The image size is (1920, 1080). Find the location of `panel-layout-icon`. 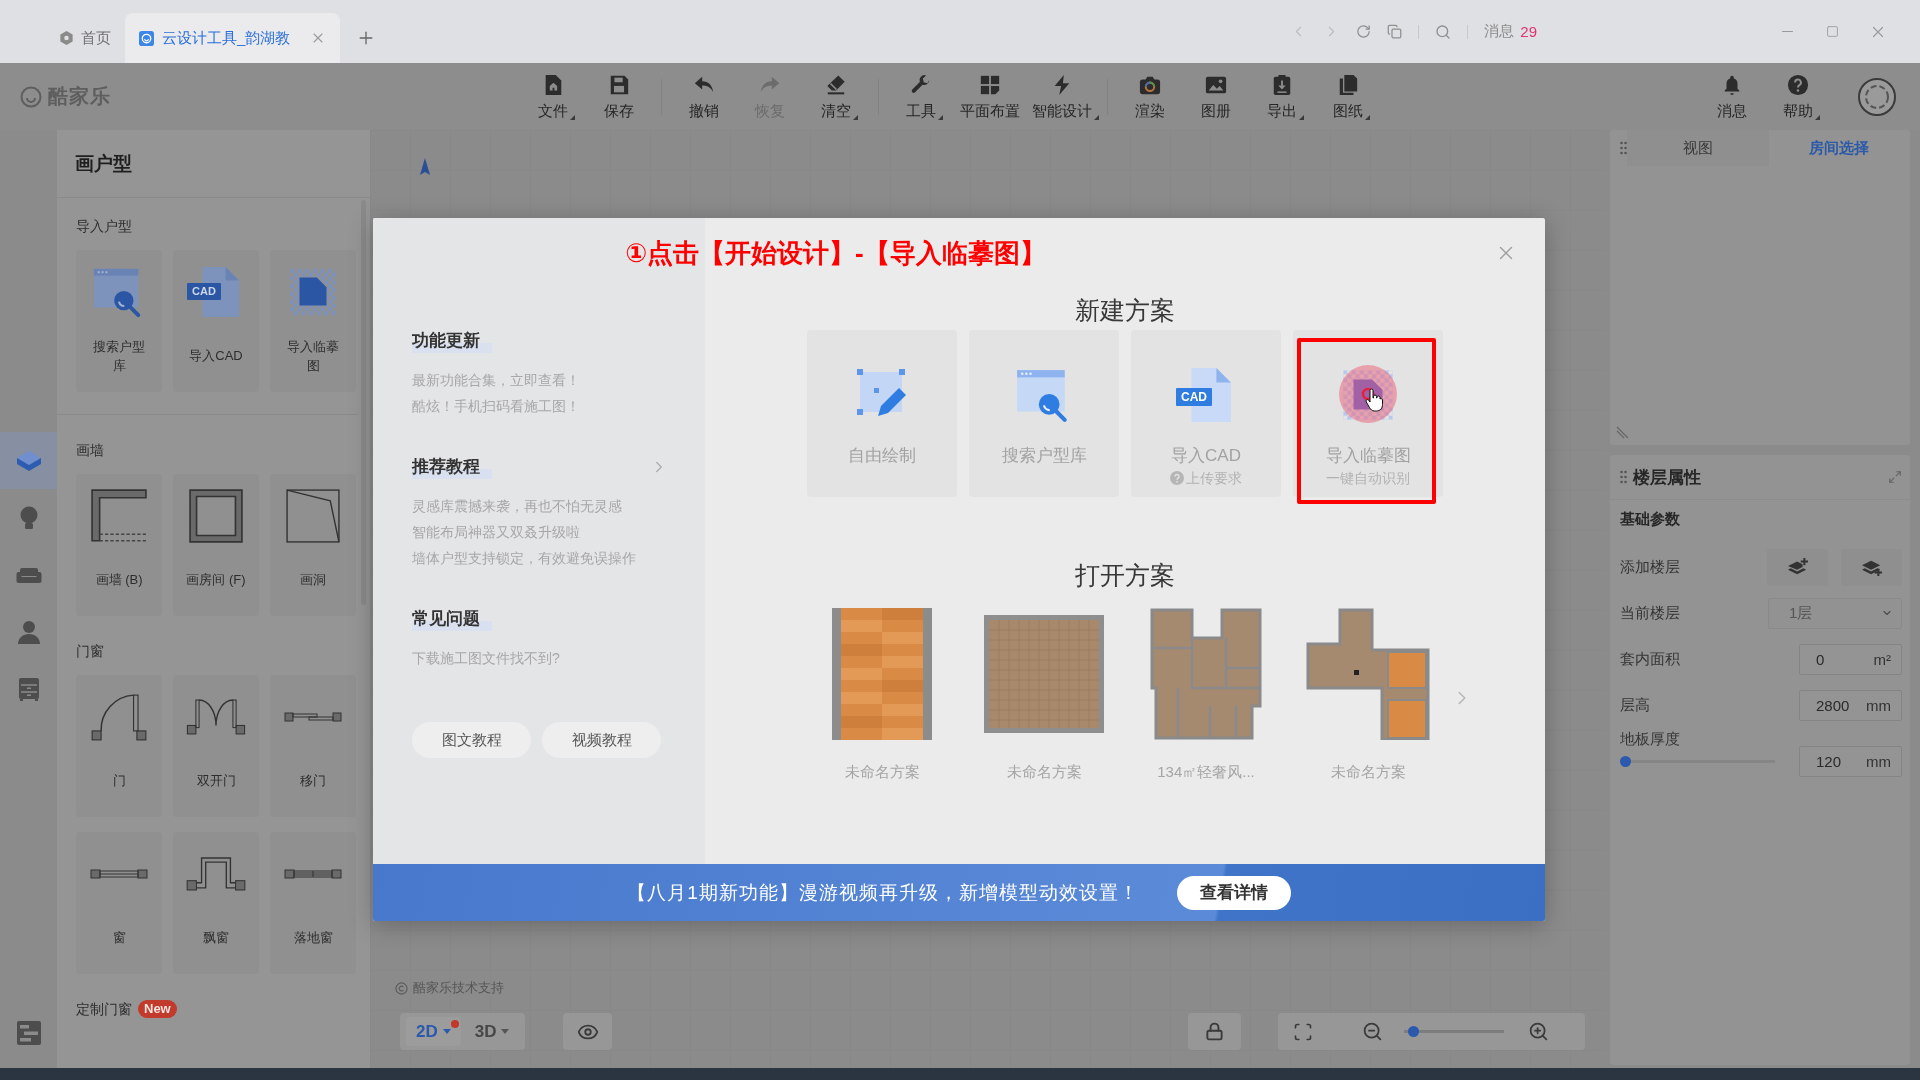

panel-layout-icon is located at coordinates (28, 1033).